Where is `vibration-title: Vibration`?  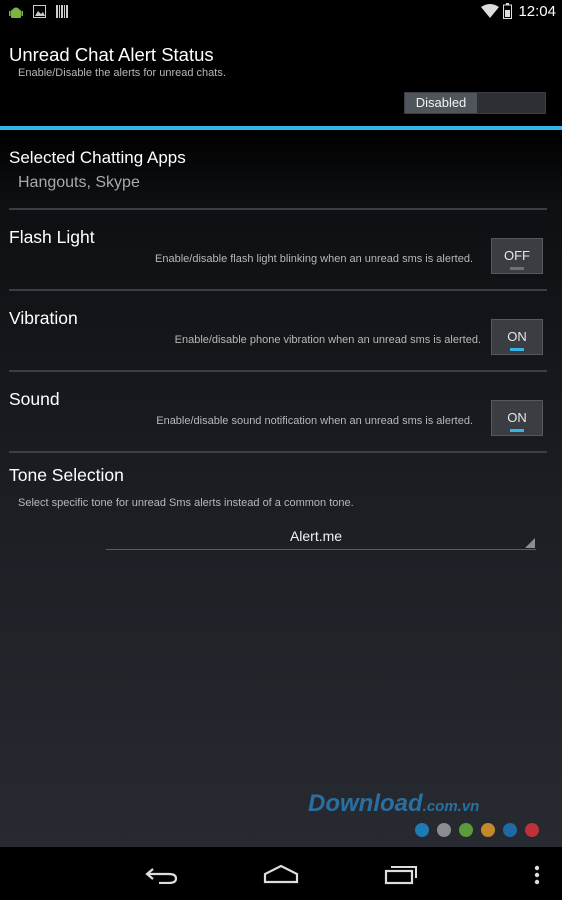
vibration-title: Vibration is located at coordinates (43, 318).